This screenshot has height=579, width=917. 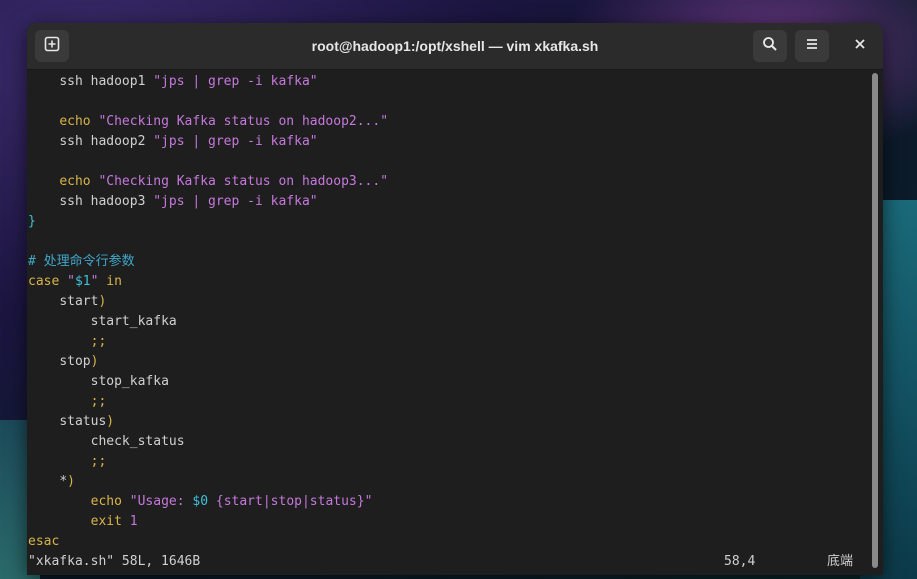 I want to click on new-tab-button, so click(x=52, y=46).